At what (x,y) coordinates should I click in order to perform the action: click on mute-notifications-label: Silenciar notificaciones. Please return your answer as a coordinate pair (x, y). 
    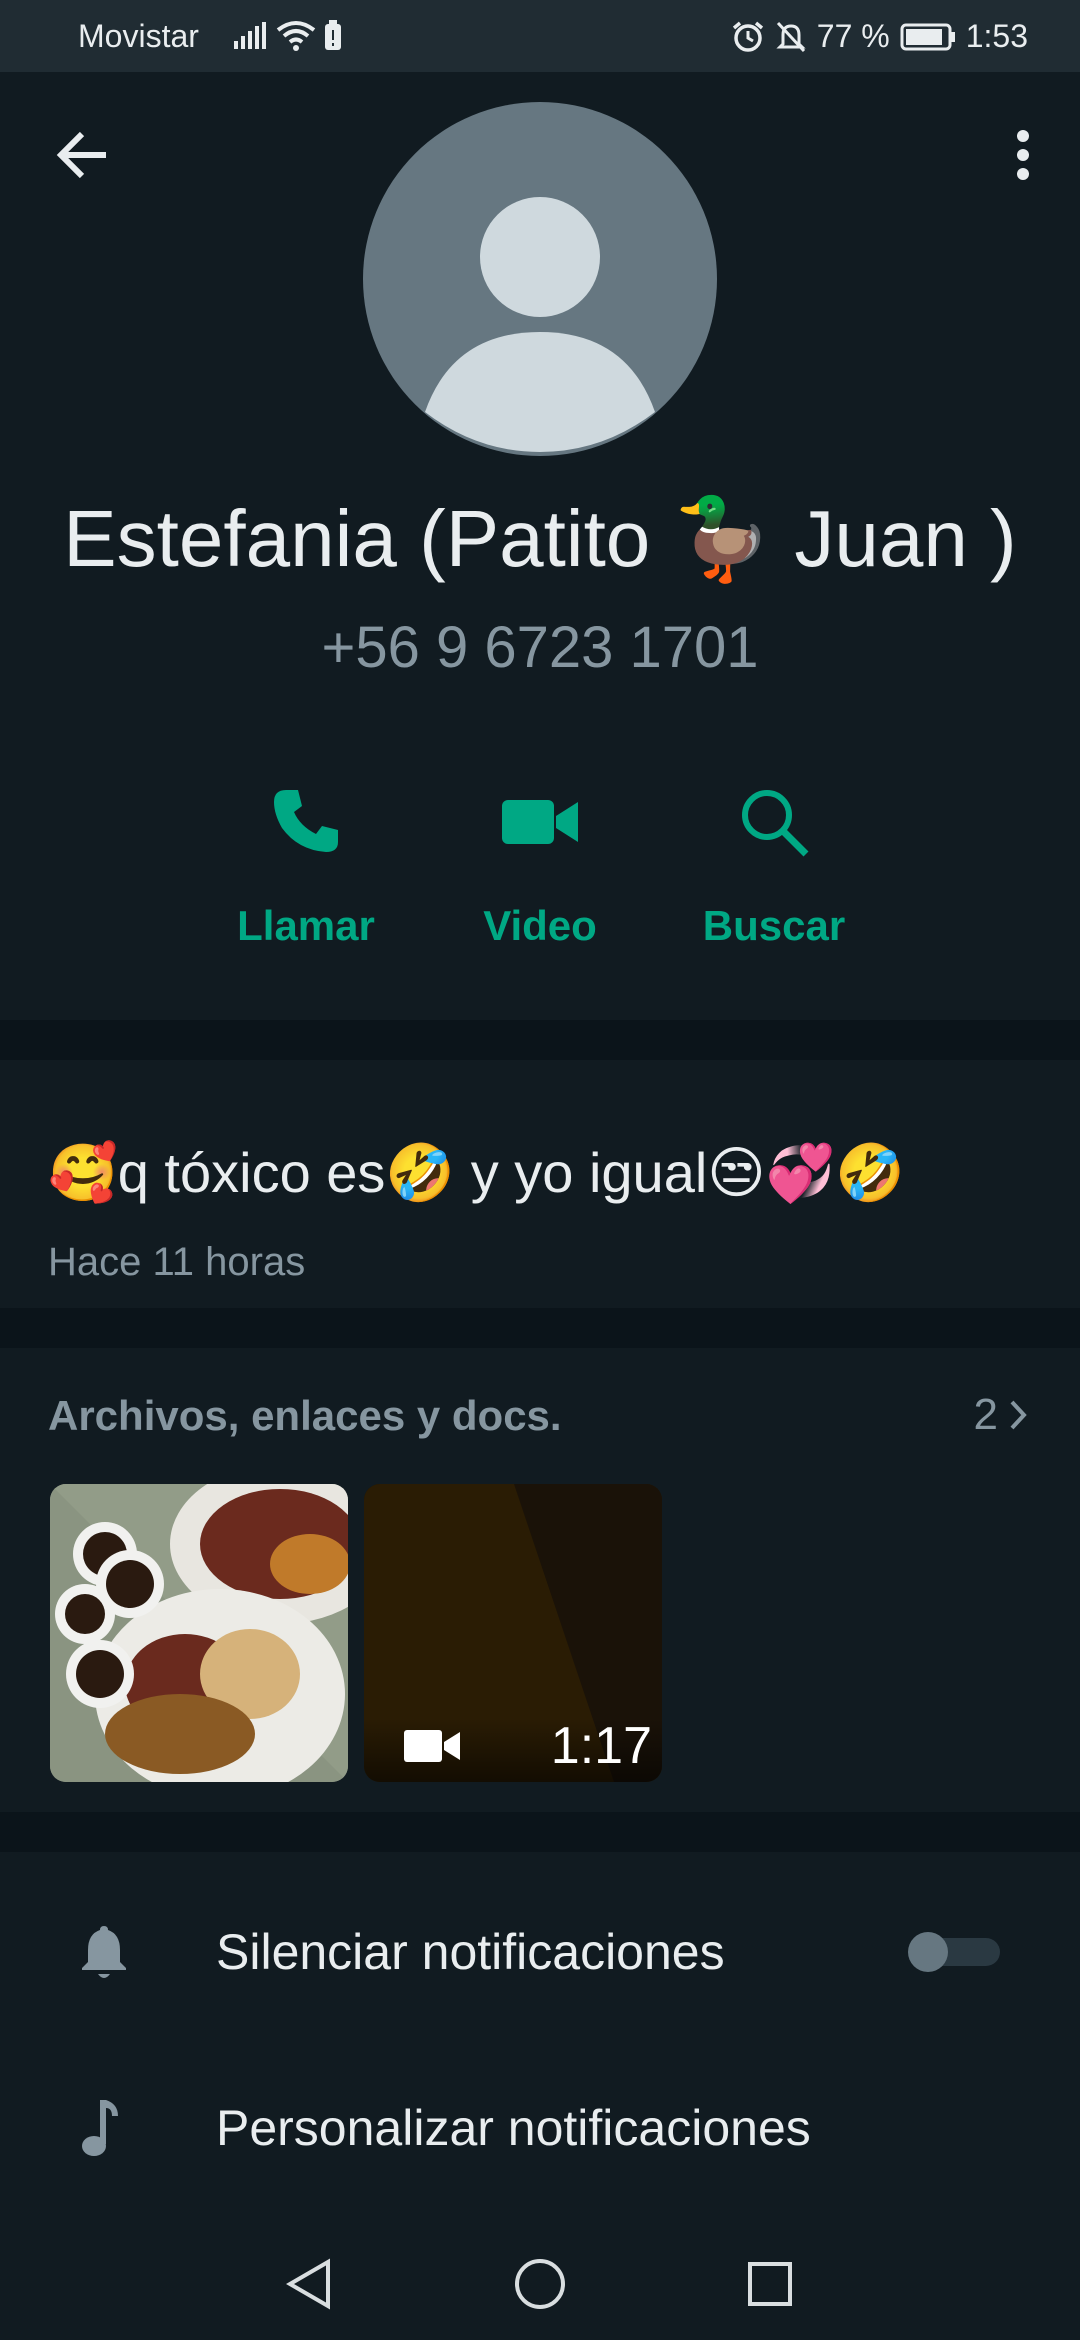
    Looking at the image, I should click on (470, 1952).